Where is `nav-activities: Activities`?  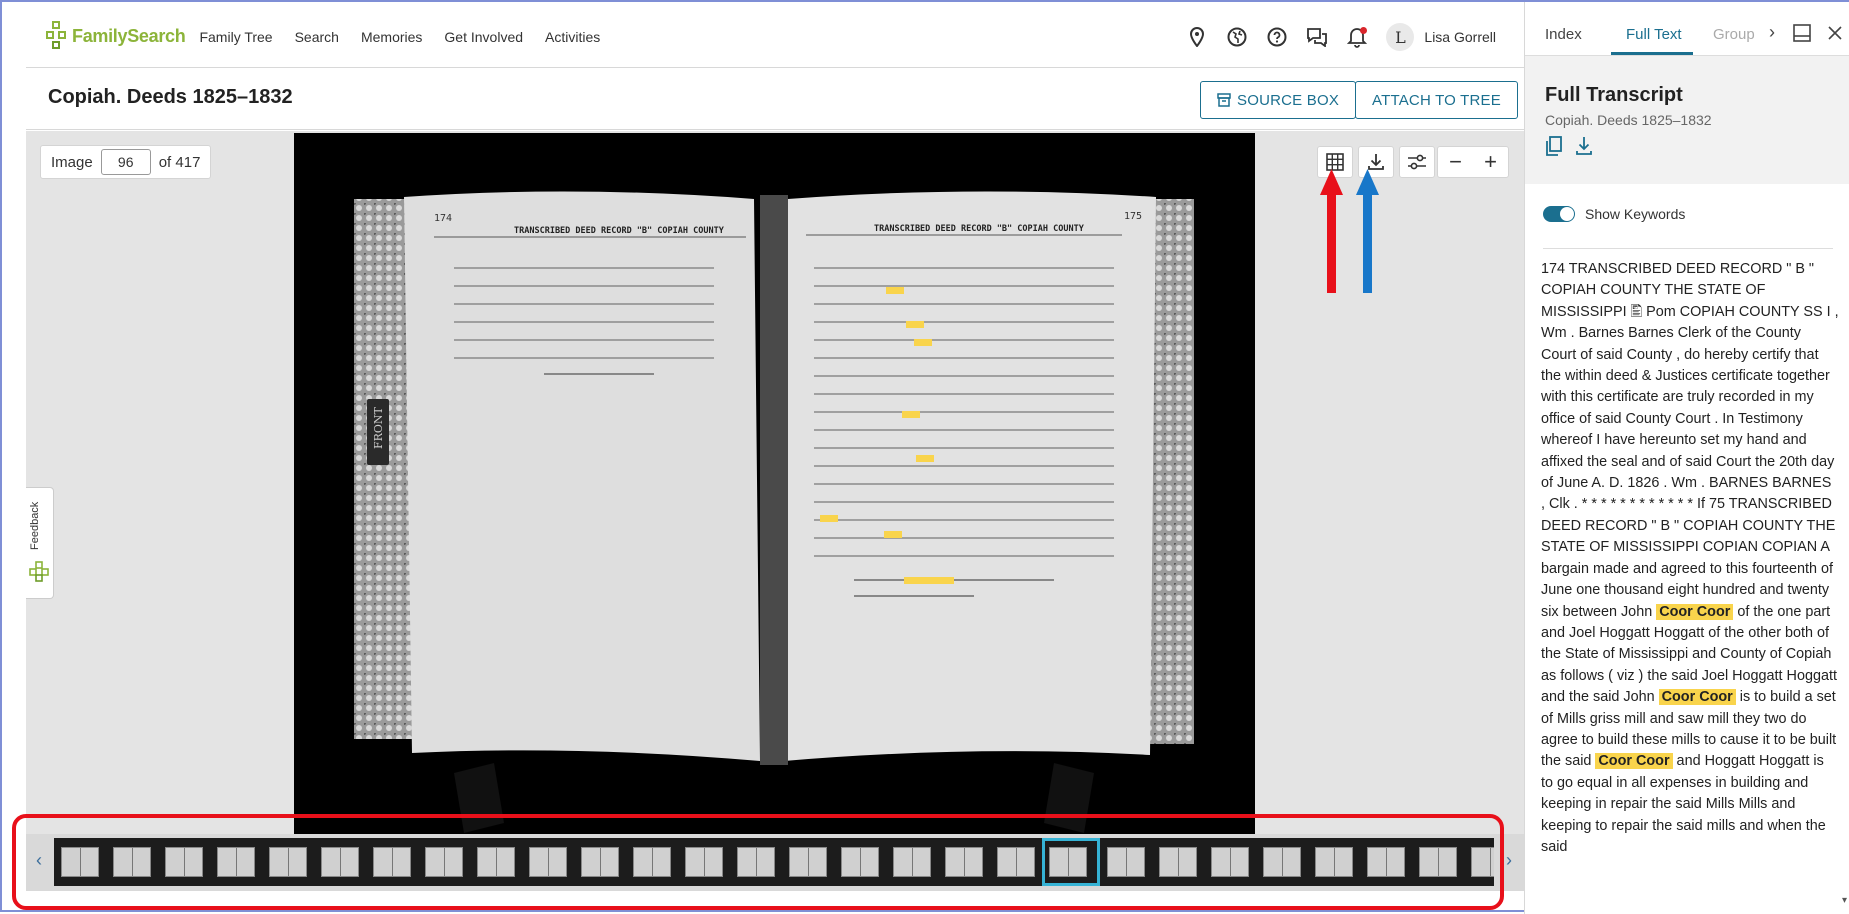
nav-activities: Activities is located at coordinates (572, 37).